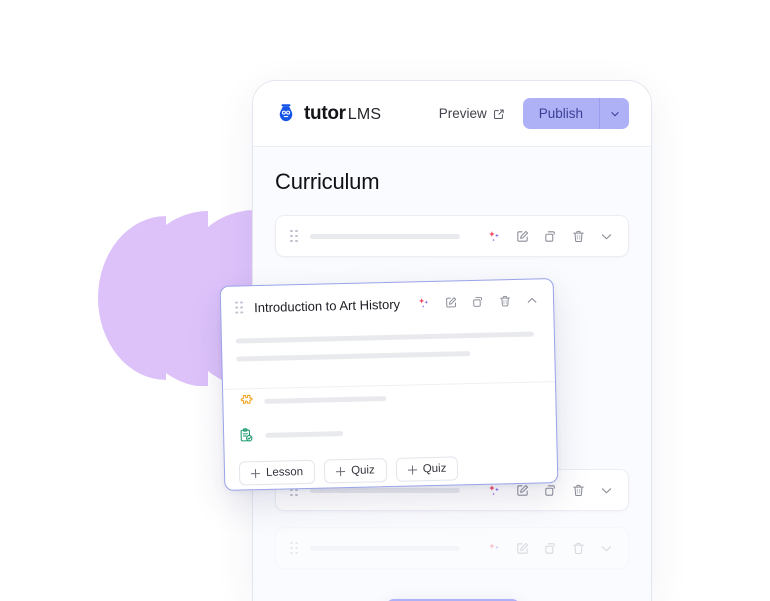 This screenshot has height=601, width=770. I want to click on puzzle-piece-icon, so click(245, 401).